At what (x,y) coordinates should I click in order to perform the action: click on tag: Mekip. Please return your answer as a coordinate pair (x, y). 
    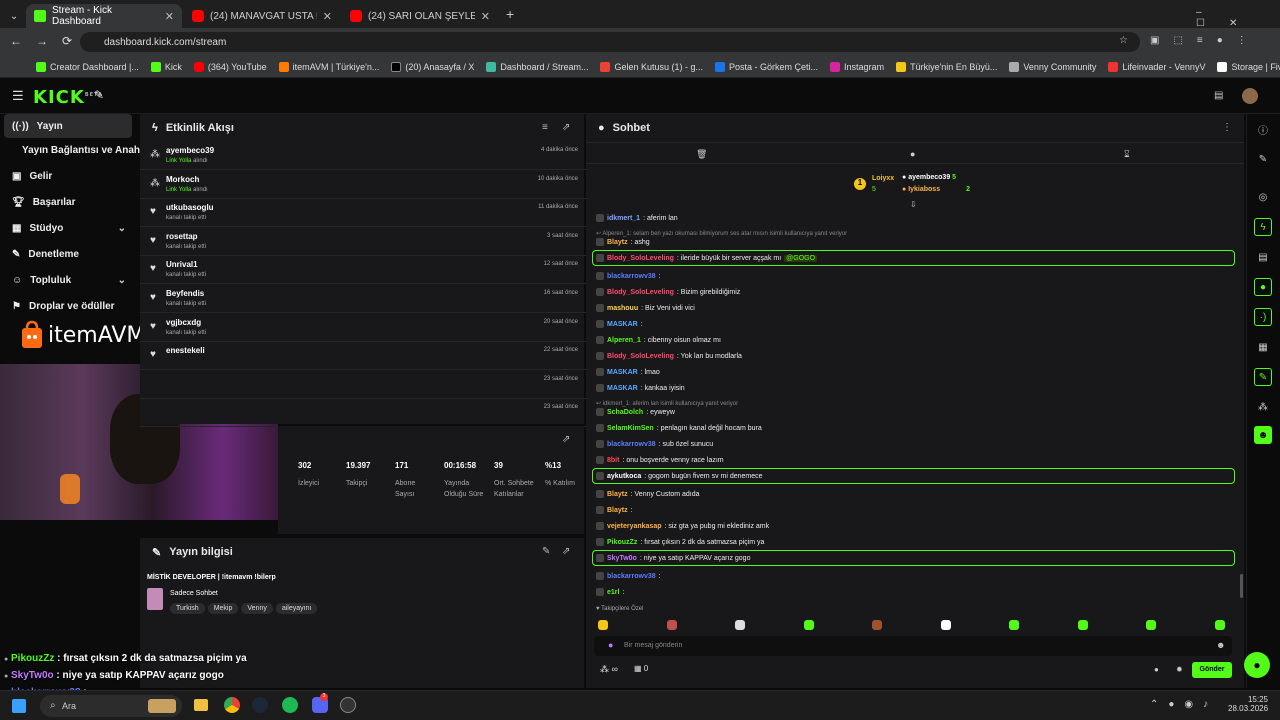
    Looking at the image, I should click on (223, 608).